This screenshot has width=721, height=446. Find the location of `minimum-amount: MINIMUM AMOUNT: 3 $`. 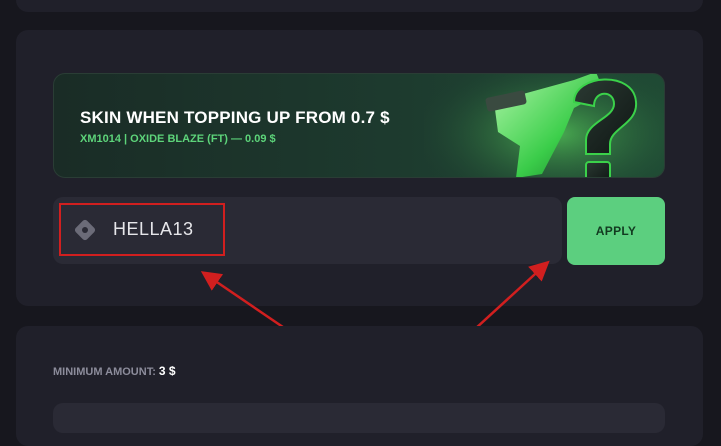

minimum-amount: MINIMUM AMOUNT: 3 $ is located at coordinates (114, 371).